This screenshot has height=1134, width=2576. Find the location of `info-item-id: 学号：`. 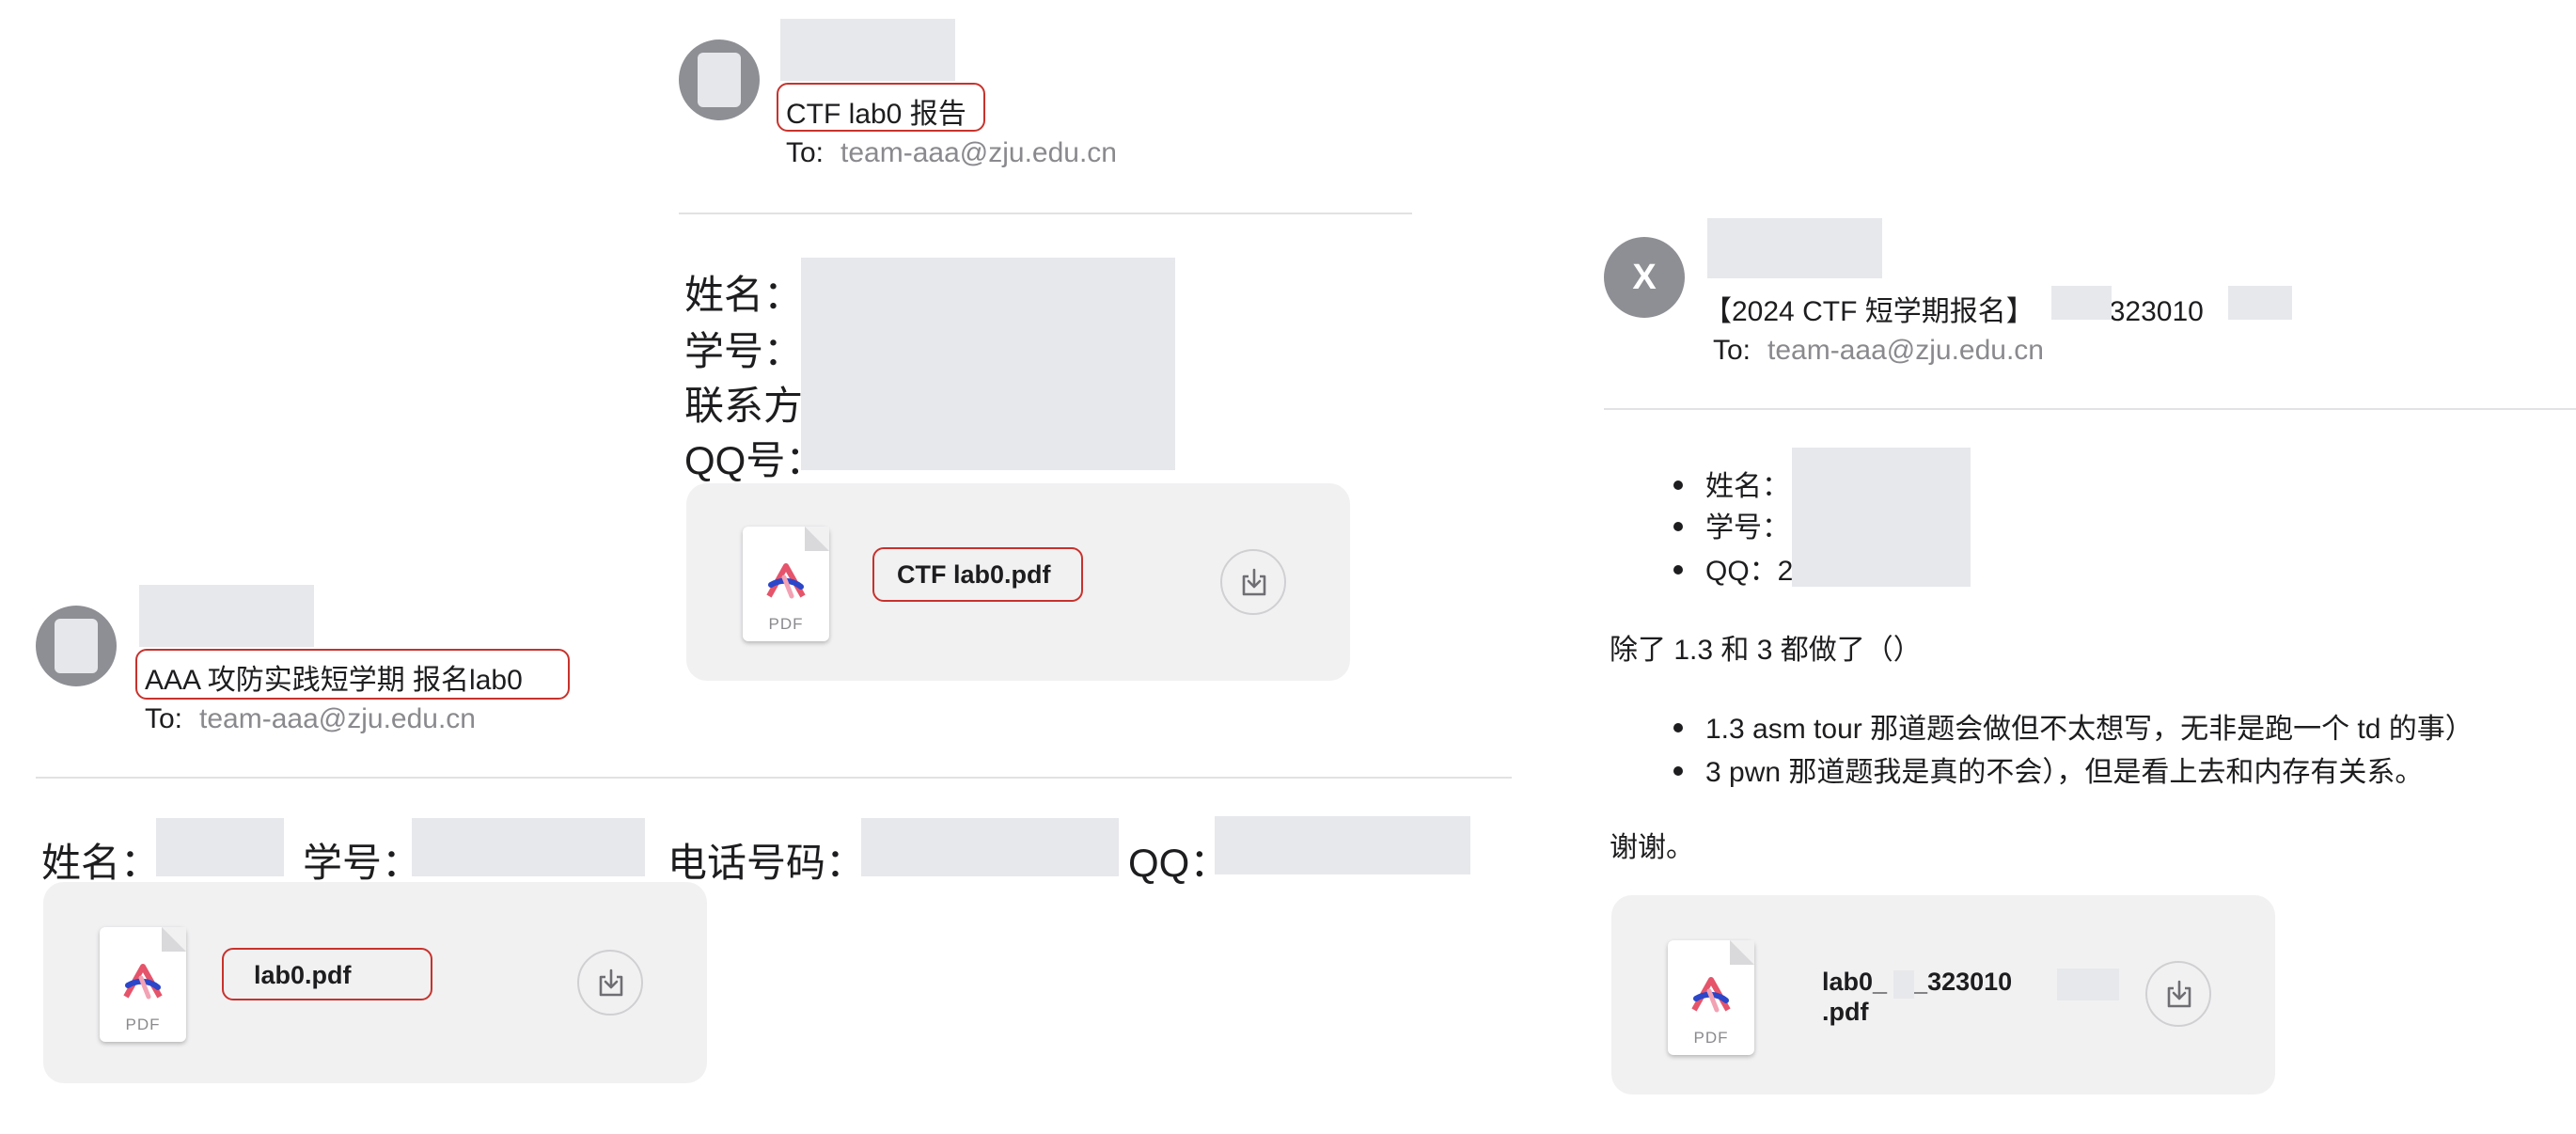

info-item-id: 学号： is located at coordinates (1732, 525).